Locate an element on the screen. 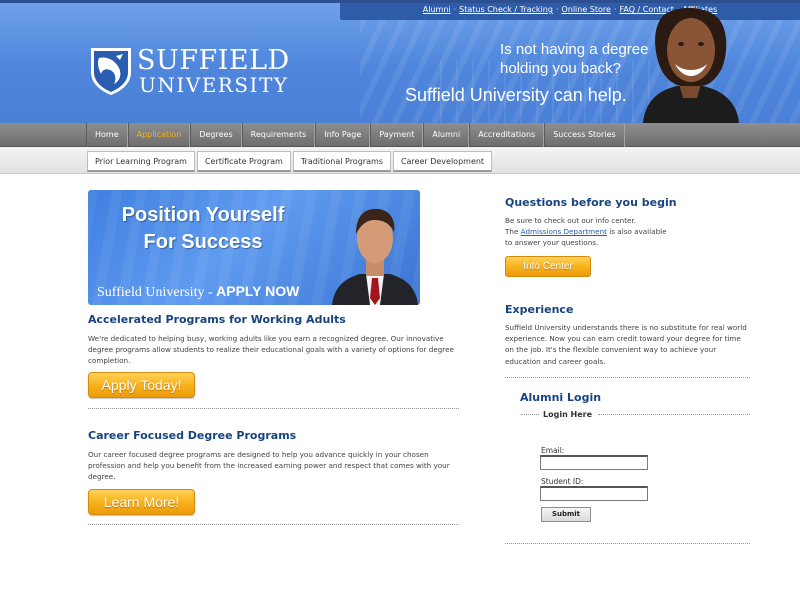  subnav-career-development: Career Development is located at coordinates (442, 161).